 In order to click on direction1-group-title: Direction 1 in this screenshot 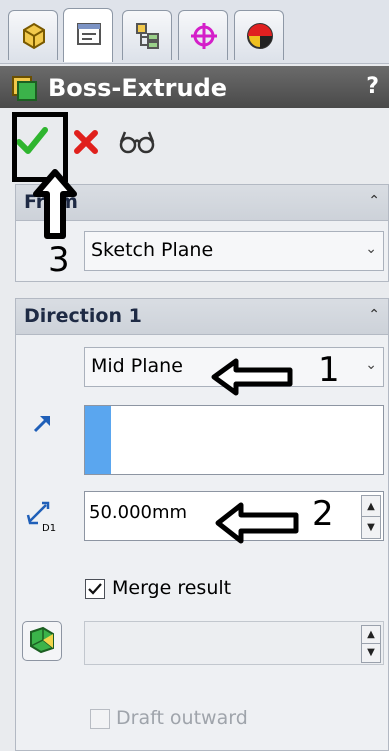, I will do `click(83, 316)`.